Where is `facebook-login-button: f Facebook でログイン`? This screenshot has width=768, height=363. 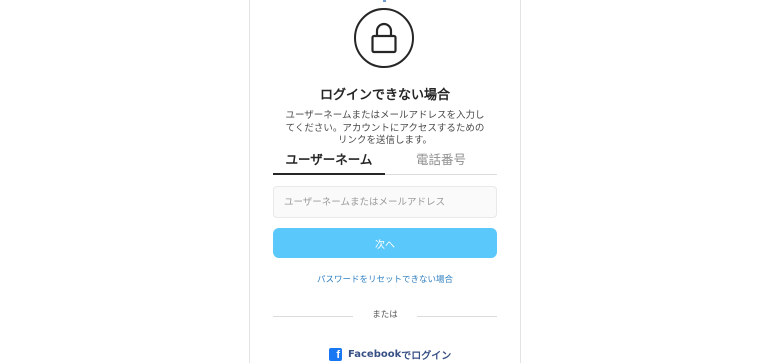
facebook-login-button: f Facebook でログイン is located at coordinates (390, 354).